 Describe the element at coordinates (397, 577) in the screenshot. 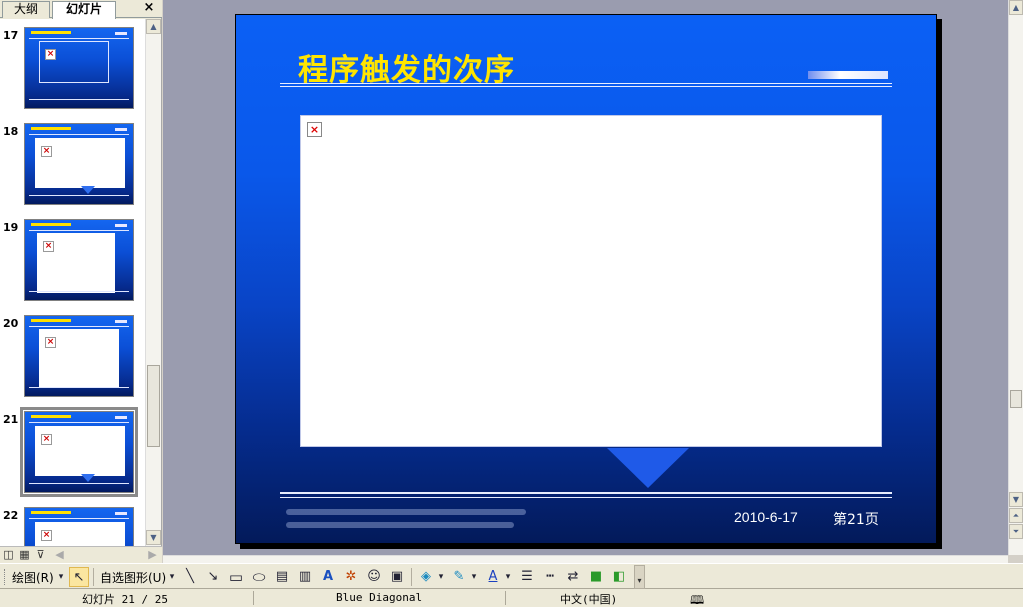

I see `insert-picture-icon: ▣` at that location.